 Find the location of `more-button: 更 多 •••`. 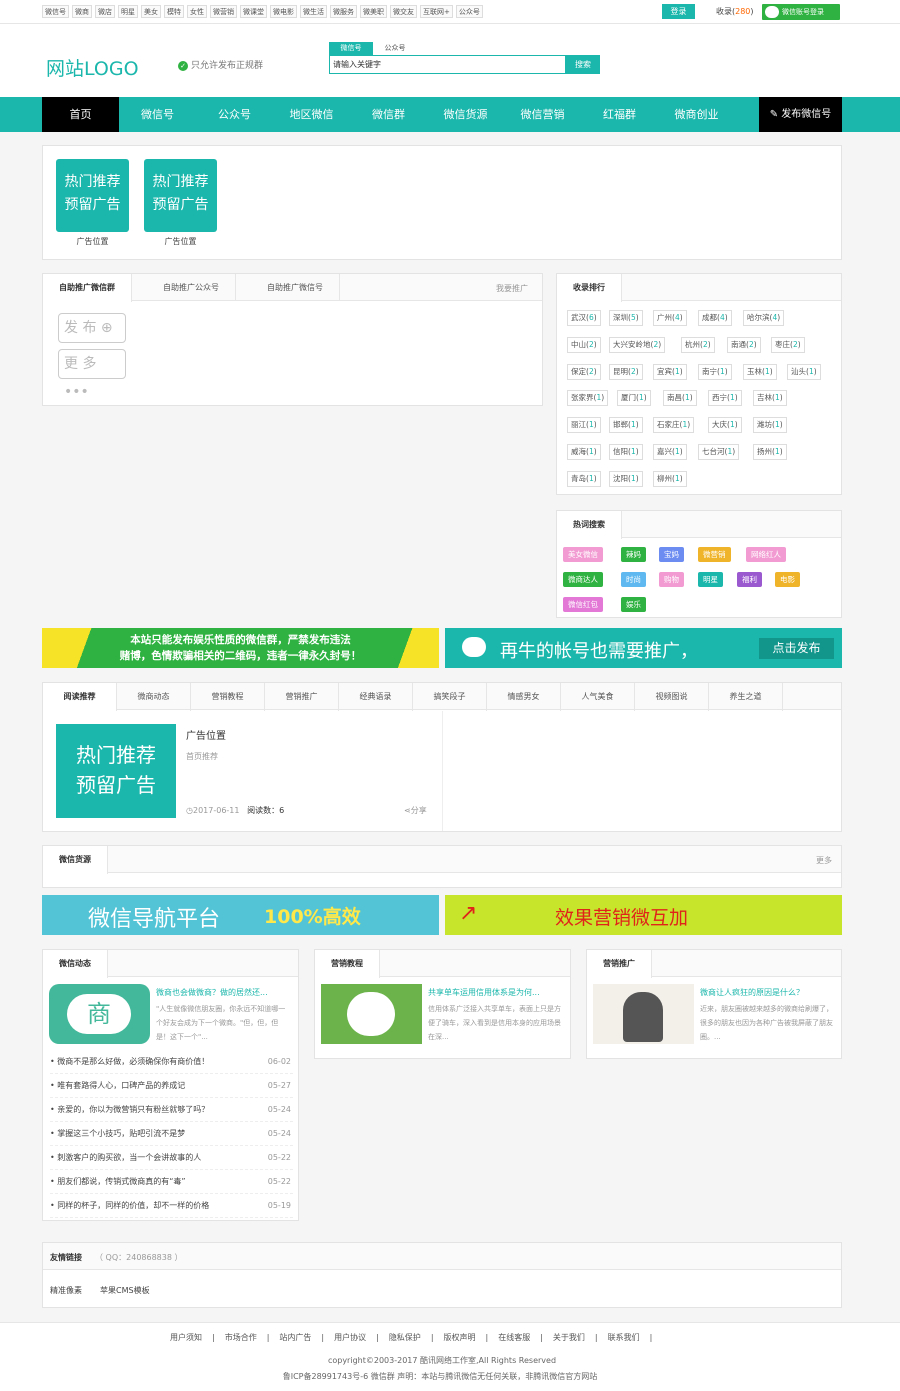

more-button: 更 多 ••• is located at coordinates (92, 374).